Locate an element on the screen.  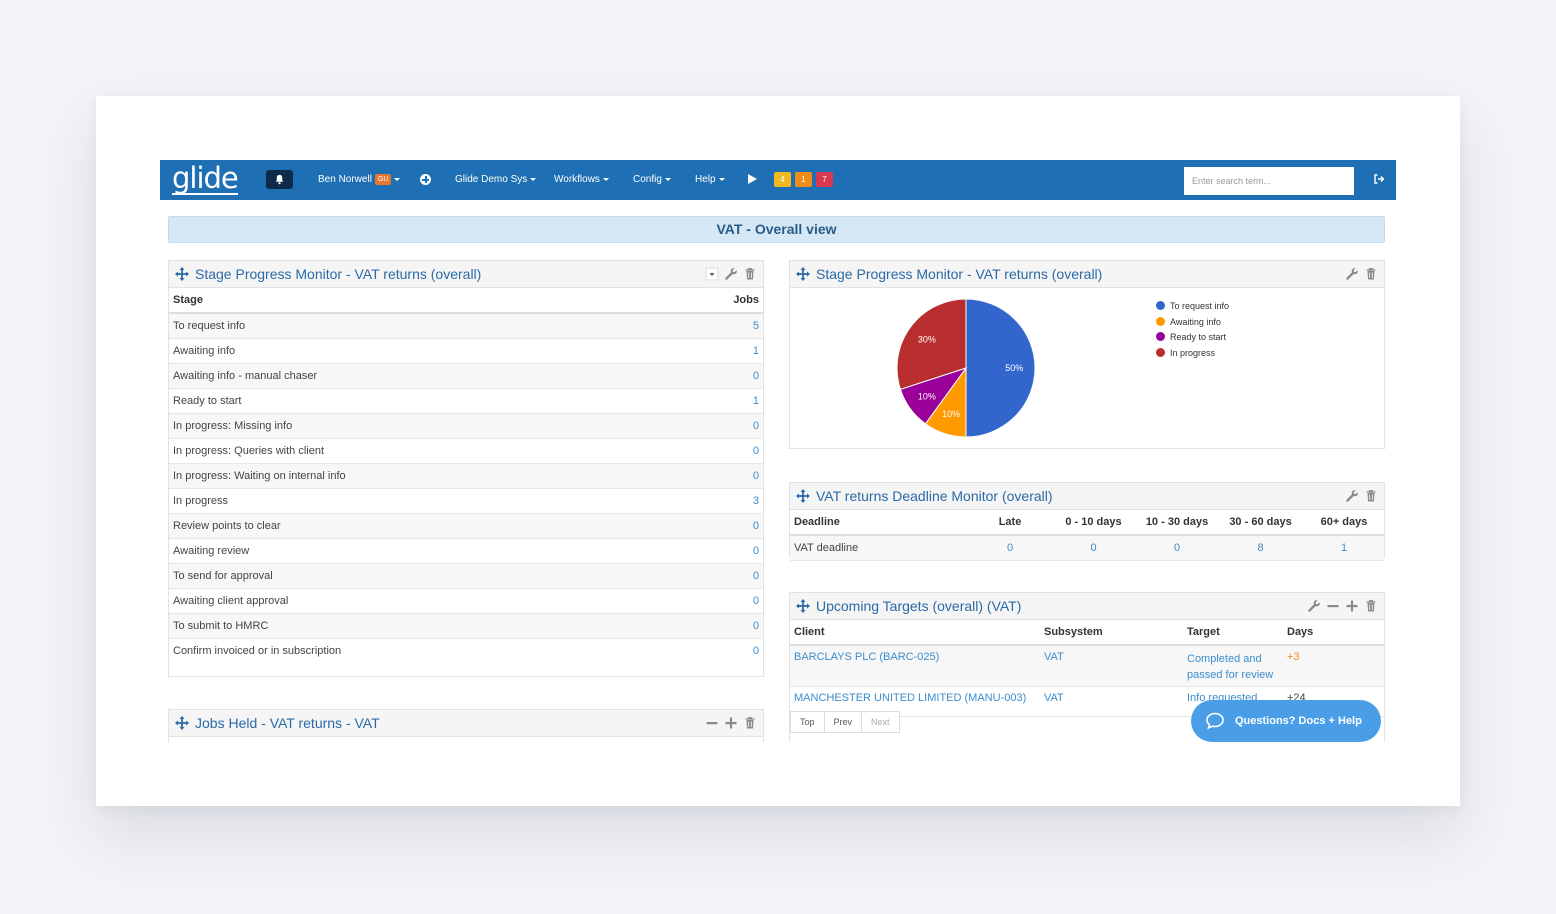
table-row: In progress: Missing info 0 is located at coordinates (466, 426).